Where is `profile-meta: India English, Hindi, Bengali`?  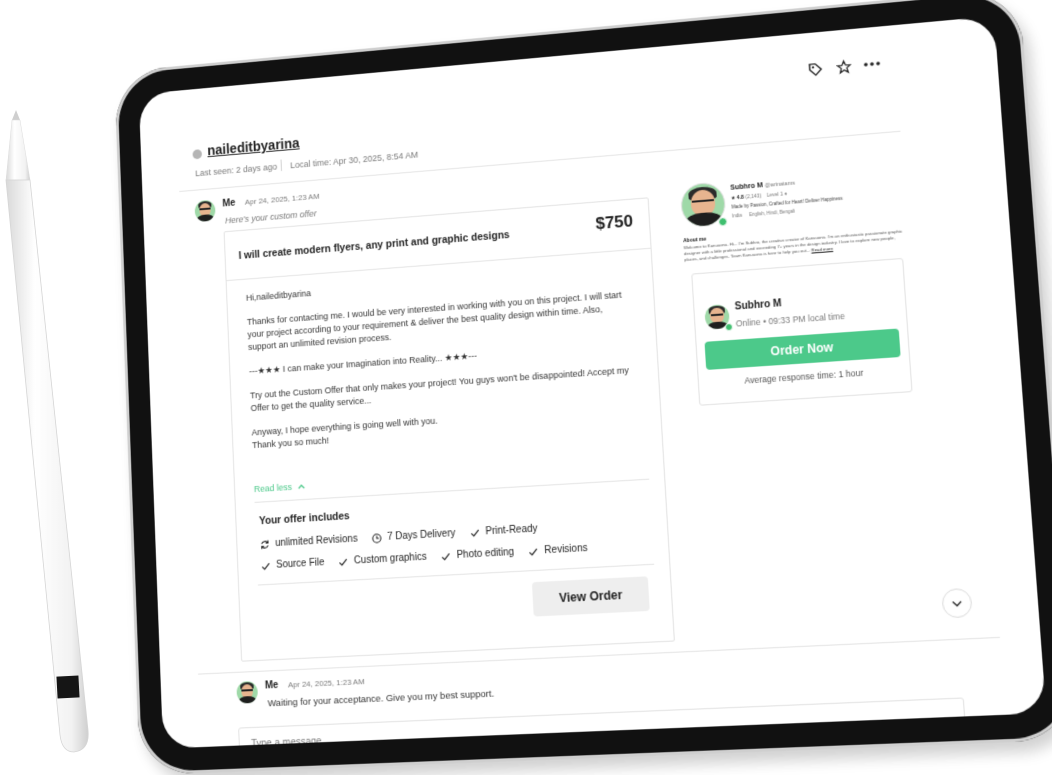 profile-meta: India English, Hindi, Bengali is located at coordinates (763, 214).